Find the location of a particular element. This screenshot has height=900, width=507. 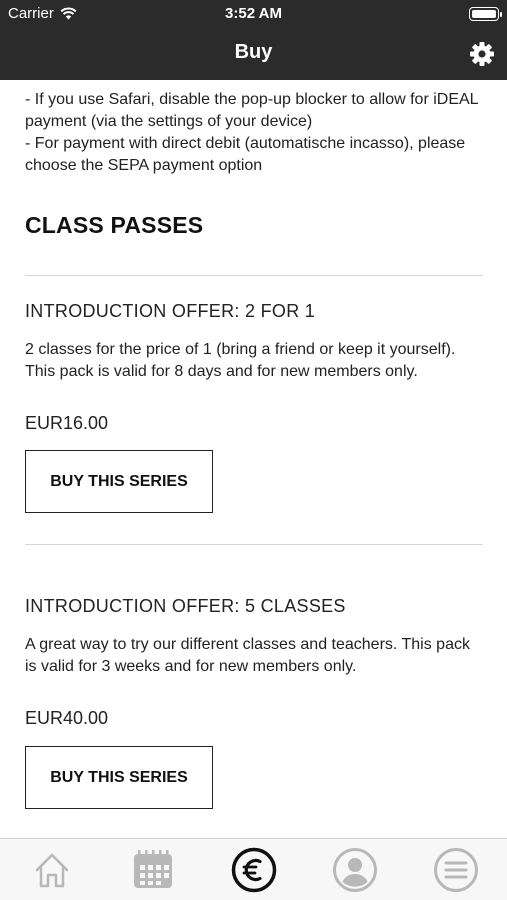

status-bar: Carrier 3:52 AM is located at coordinates (253, 14).